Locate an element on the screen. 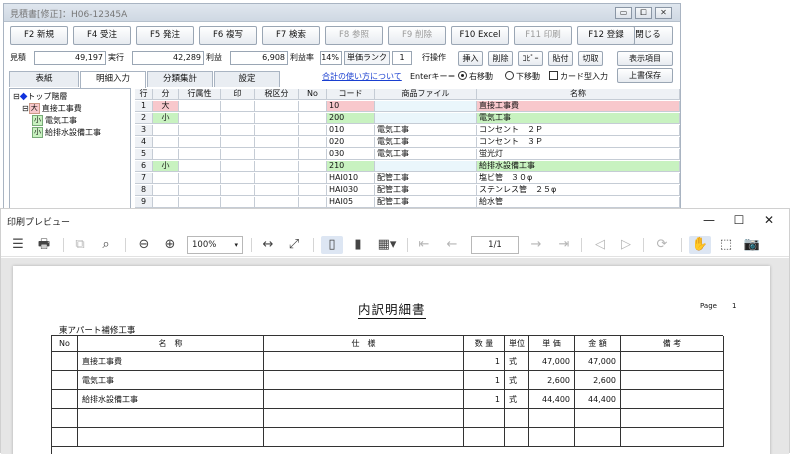  function-key-button: F9 削除 is located at coordinates (417, 35).